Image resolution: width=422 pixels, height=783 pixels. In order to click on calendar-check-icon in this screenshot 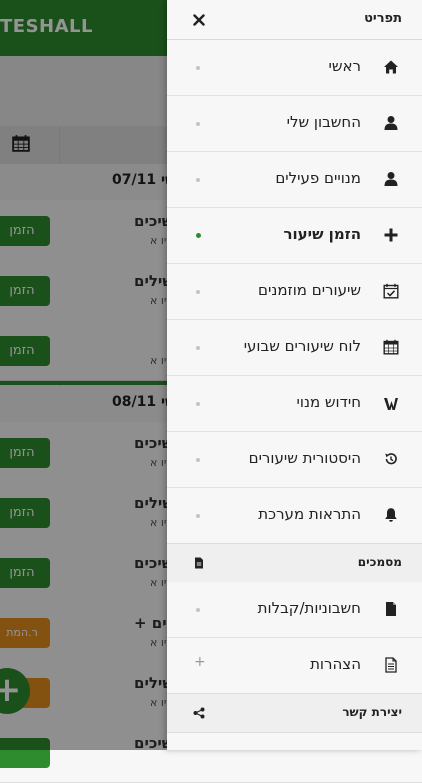, I will do `click(391, 291)`.